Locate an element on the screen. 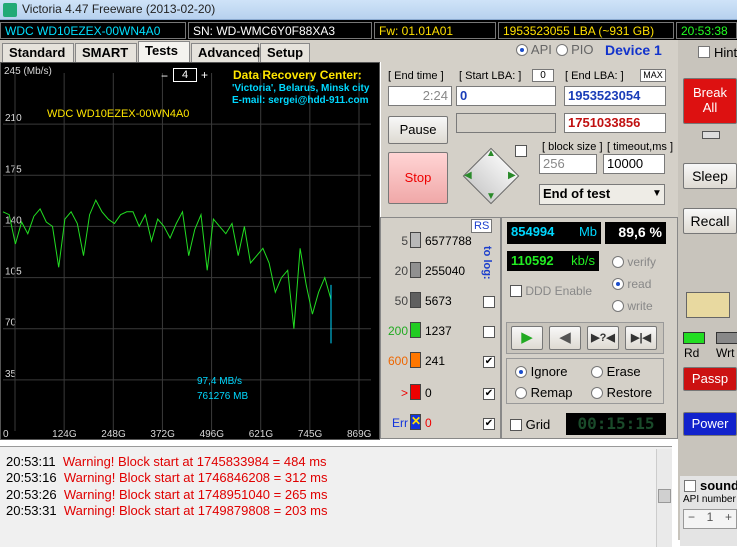 The height and width of the screenshot is (547, 737). break-all-button: Break All is located at coordinates (710, 101).